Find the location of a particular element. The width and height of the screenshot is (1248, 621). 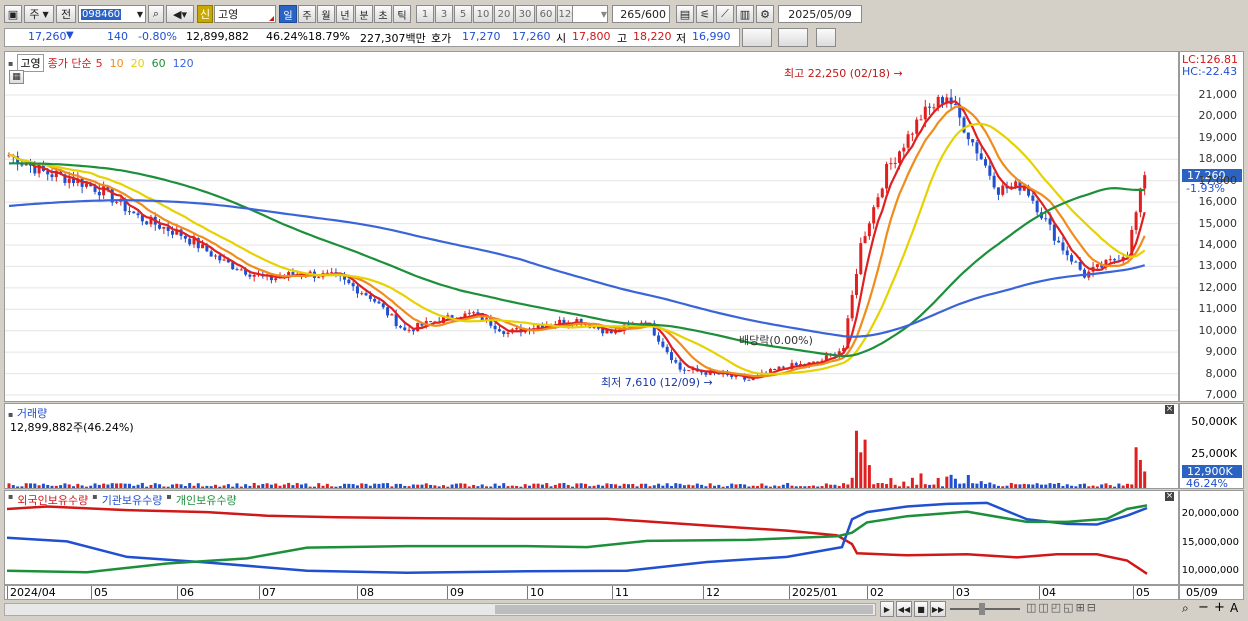

holdings-chart-pane: ▪ 외국인보유수량 ▪ 기관보유수량 ▪ 개인보유수량 × is located at coordinates (591, 537).